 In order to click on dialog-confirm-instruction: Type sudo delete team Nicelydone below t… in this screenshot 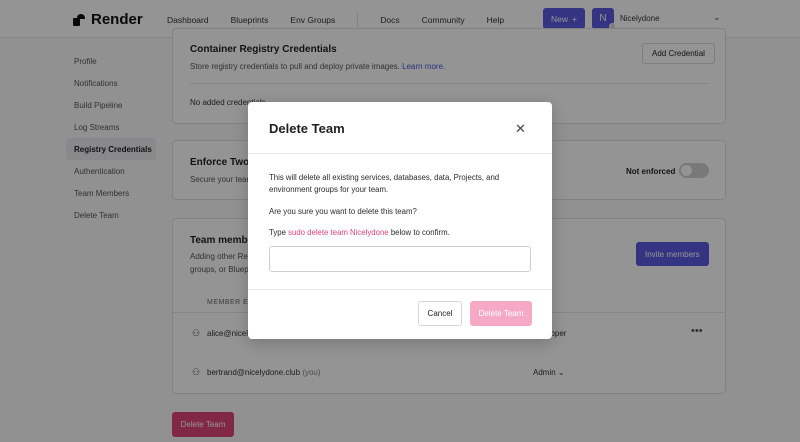, I will do `click(400, 233)`.